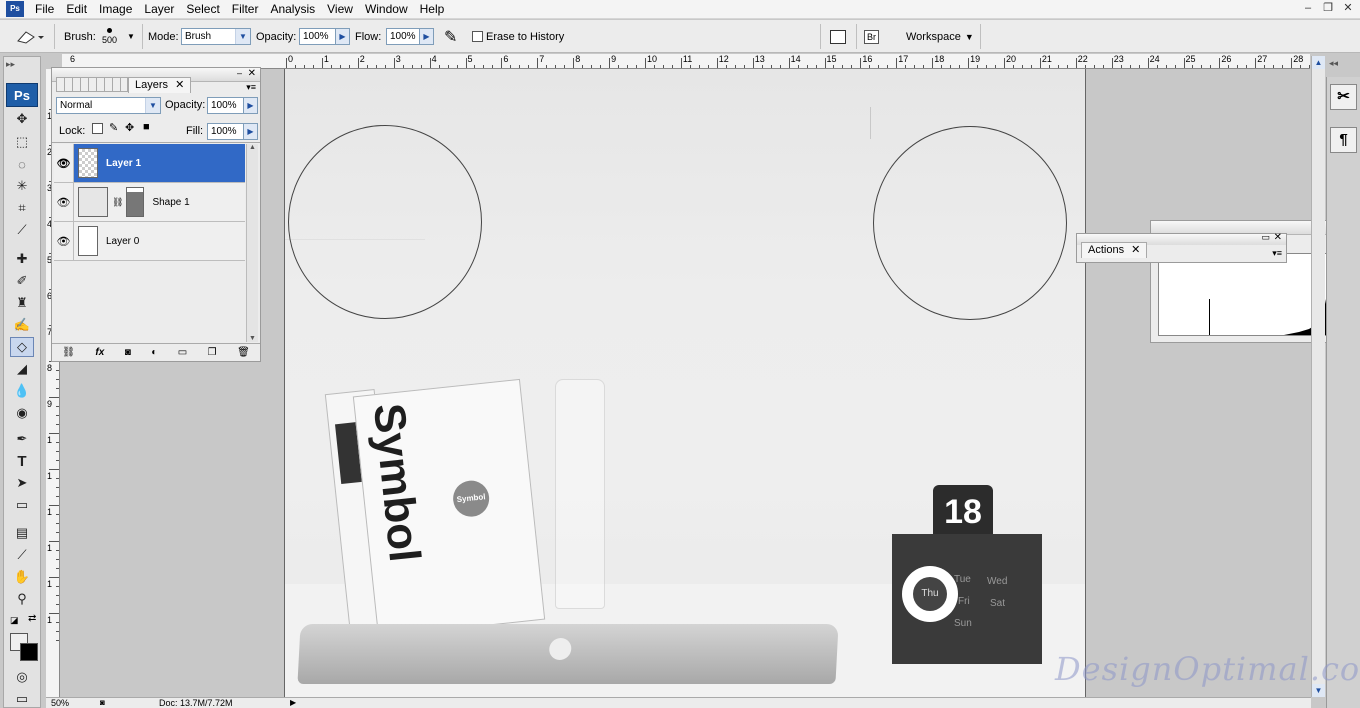 The width and height of the screenshot is (1360, 708). What do you see at coordinates (22, 391) in the screenshot?
I see `blur-tool-icon: 💧` at bounding box center [22, 391].